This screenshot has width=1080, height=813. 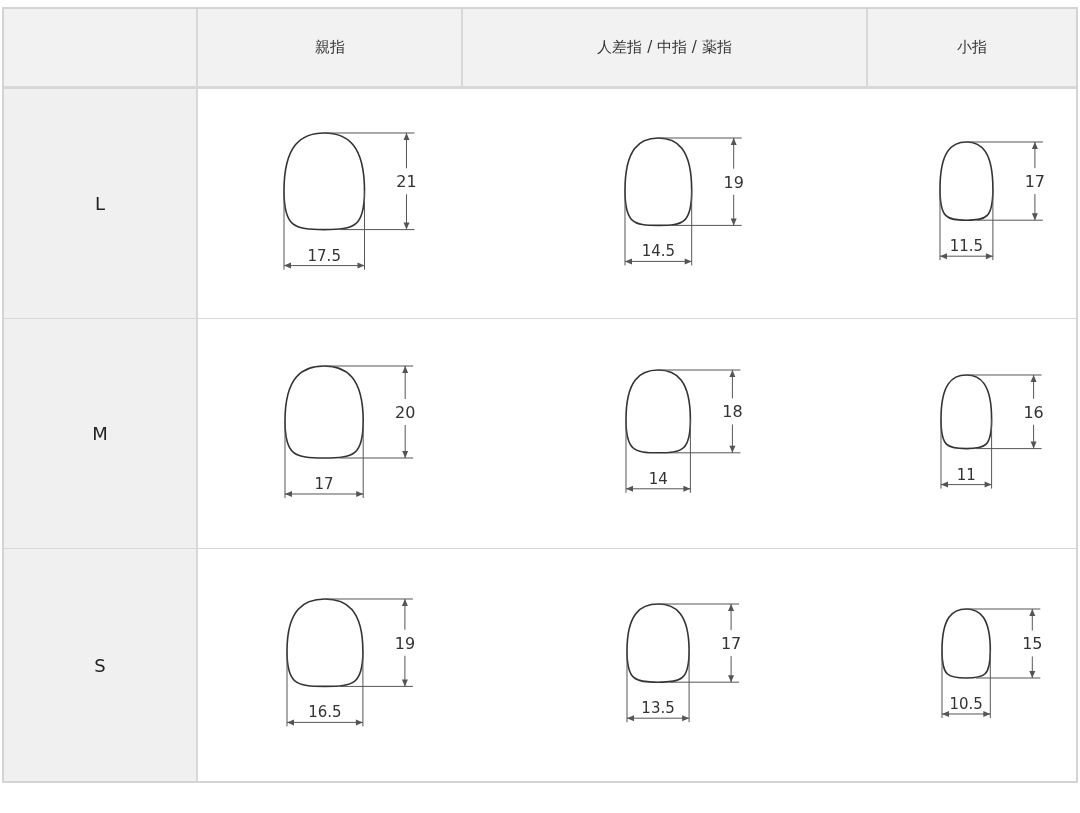 I want to click on width-value: 17.5, so click(x=324, y=255).